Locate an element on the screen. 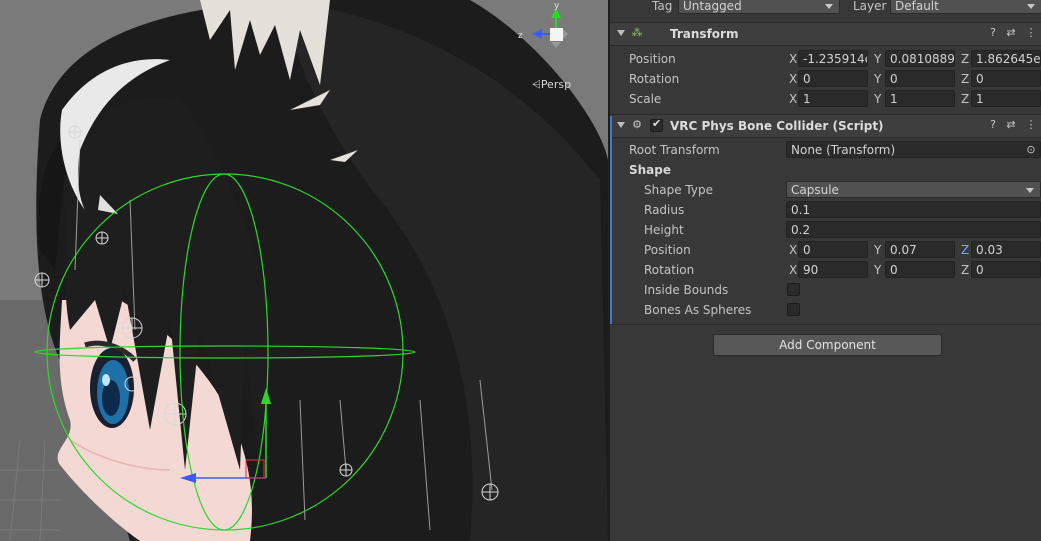 This screenshot has height=541, width=1041. scale-x-field: 1 is located at coordinates (833, 98).